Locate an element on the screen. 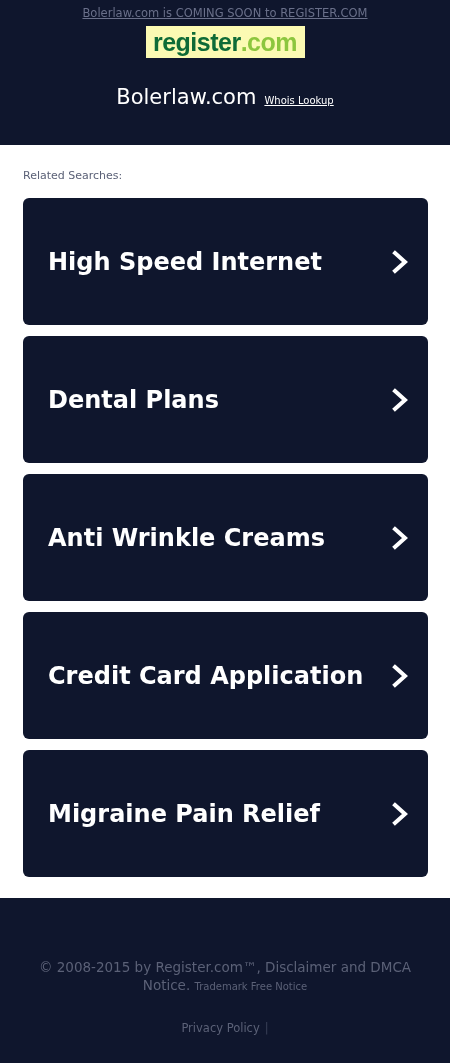 Image resolution: width=450 pixels, height=1063 pixels. related-heading: Related Searches: is located at coordinates (73, 176).